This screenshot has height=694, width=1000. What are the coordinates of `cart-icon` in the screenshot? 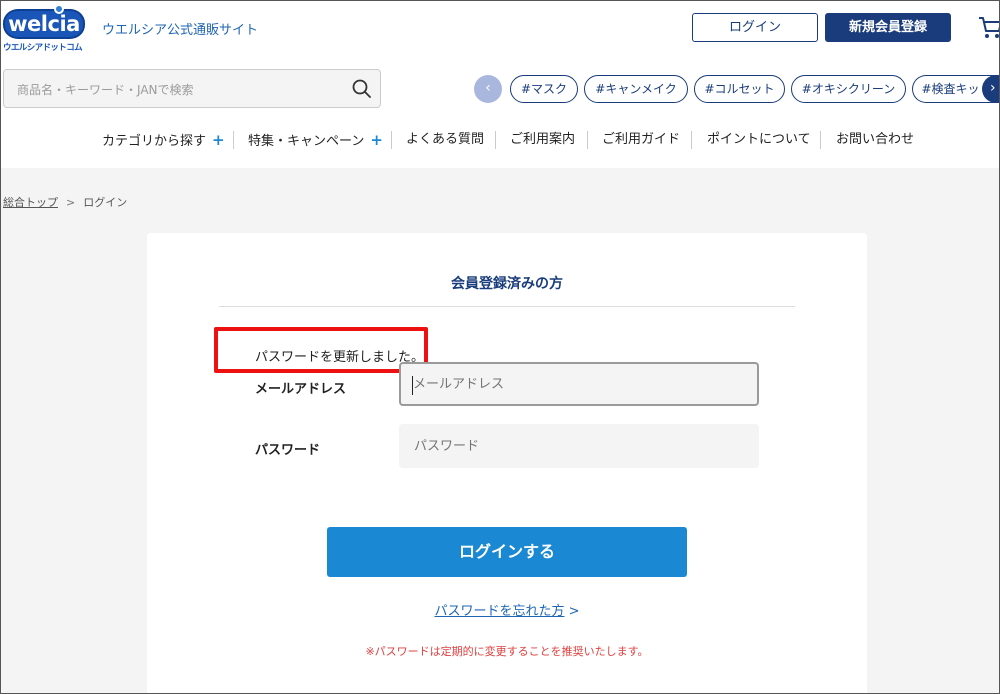 It's located at (989, 27).